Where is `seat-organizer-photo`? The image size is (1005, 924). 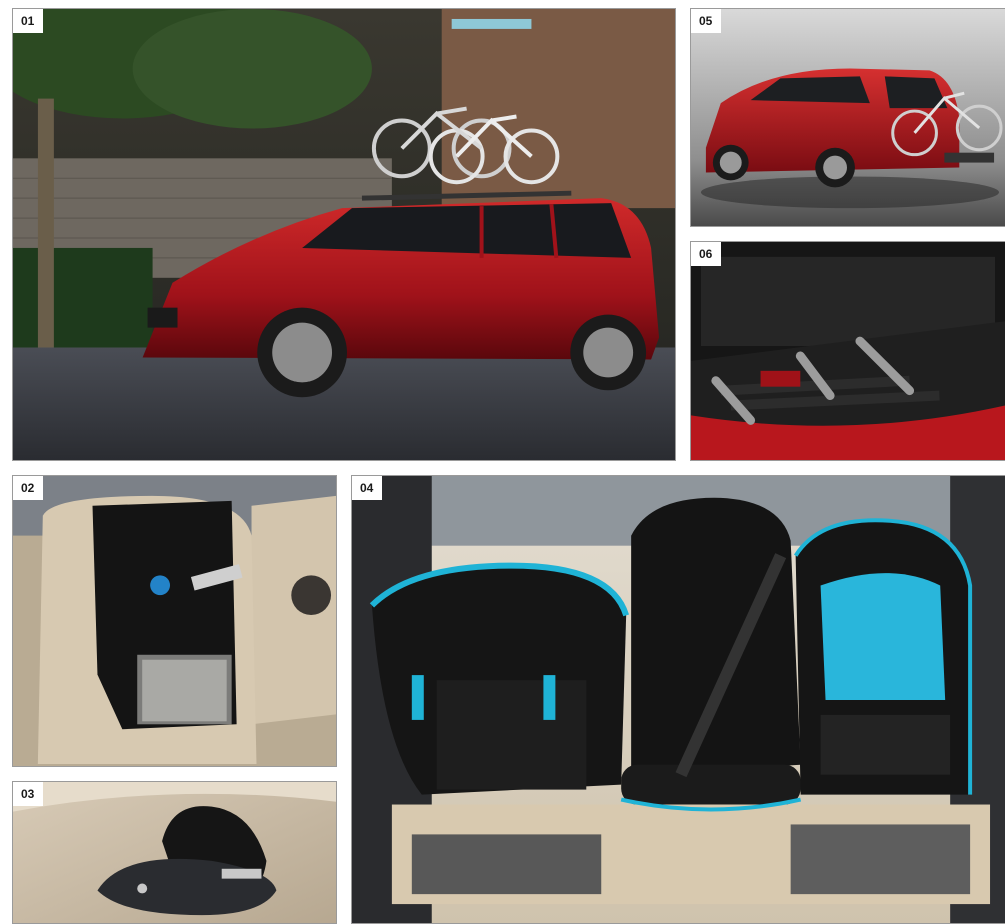 seat-organizer-photo is located at coordinates (174, 621).